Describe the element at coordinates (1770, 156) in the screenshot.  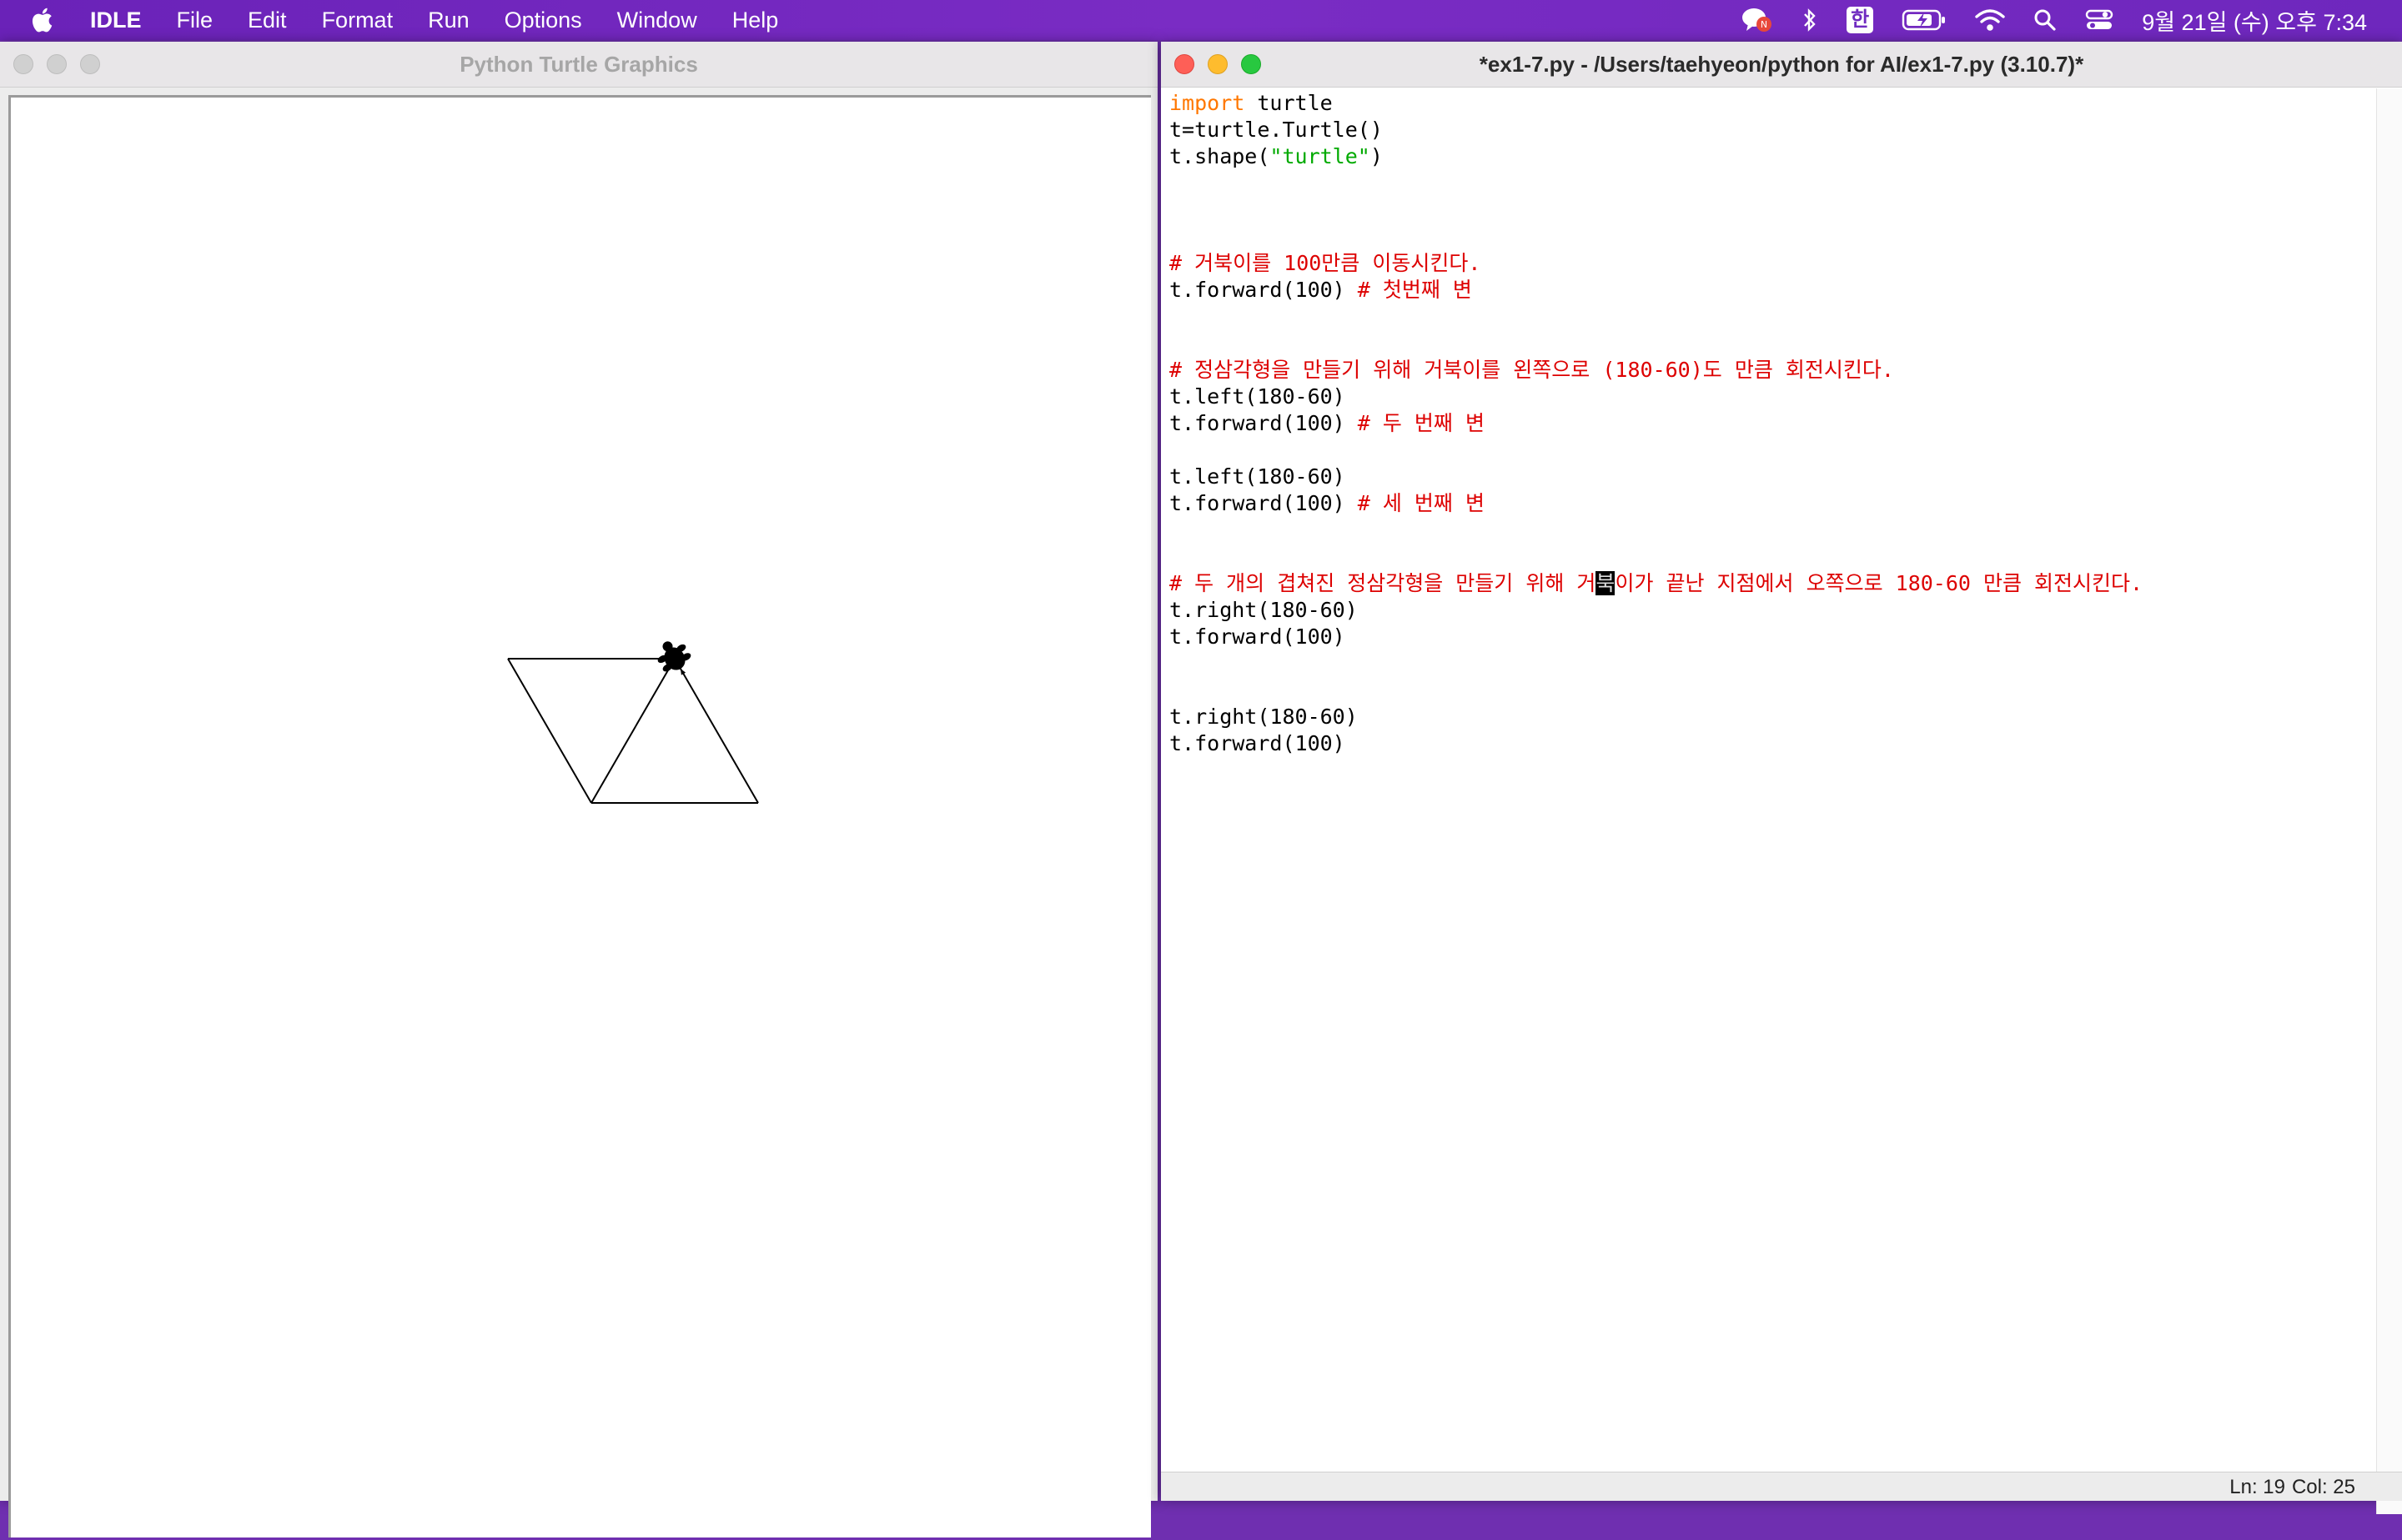
I see `code-line: t.shape("turtle")` at that location.